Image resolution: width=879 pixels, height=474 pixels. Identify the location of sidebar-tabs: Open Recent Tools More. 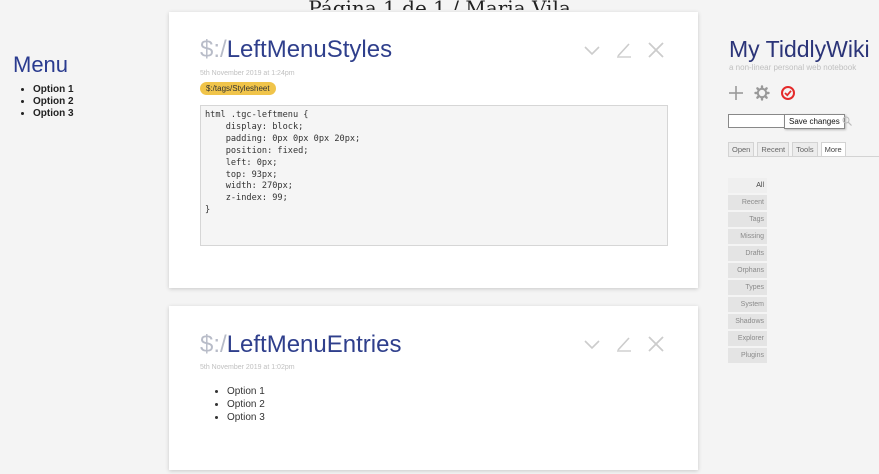
(803, 149).